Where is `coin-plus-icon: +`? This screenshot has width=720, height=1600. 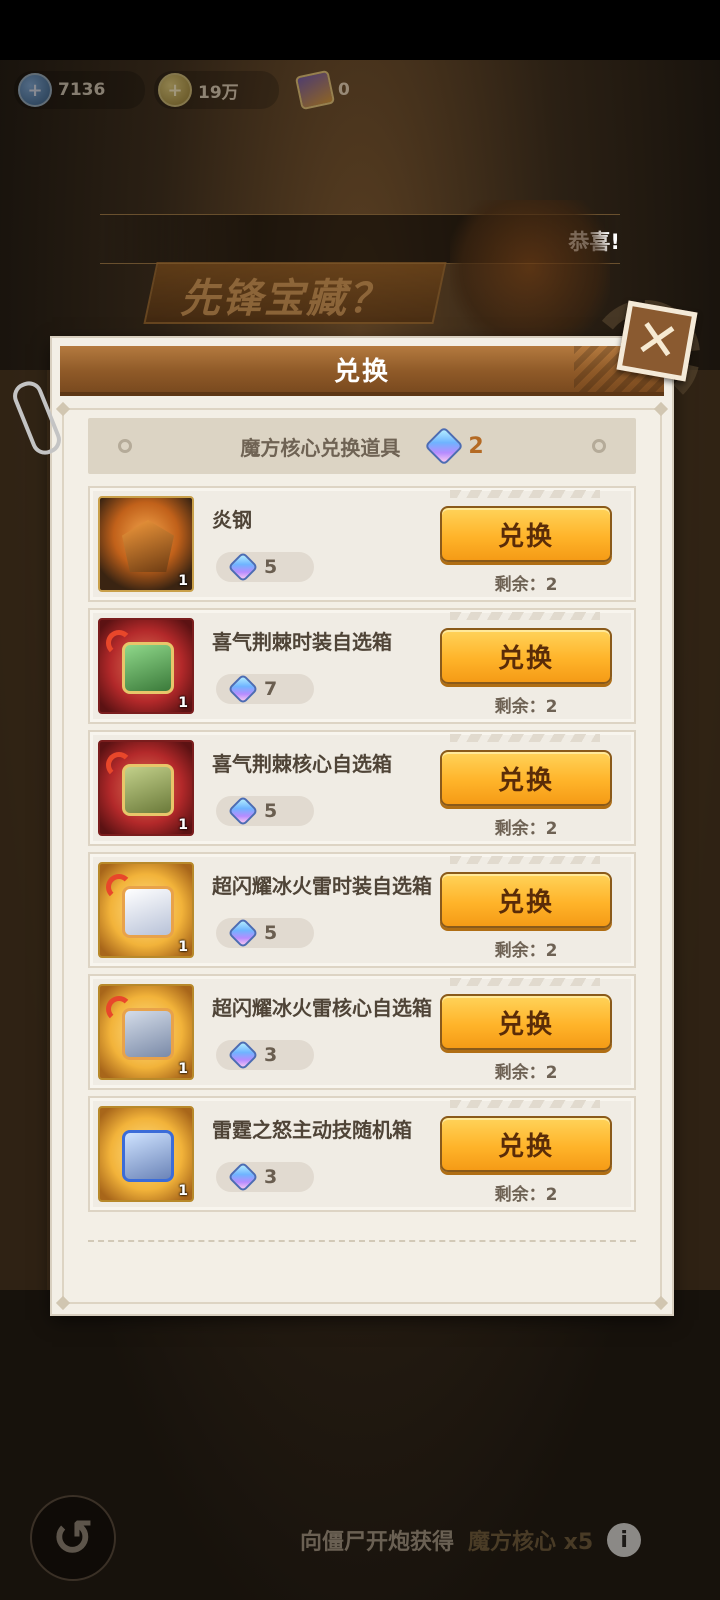 coin-plus-icon: + is located at coordinates (175, 90).